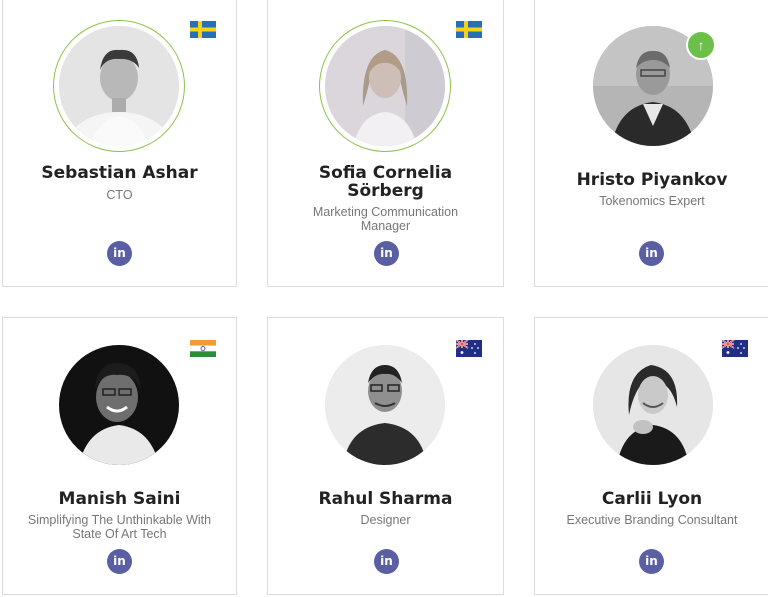 This screenshot has height=597, width=768. I want to click on team-card: Rahul Sharma Designer in, so click(385, 456).